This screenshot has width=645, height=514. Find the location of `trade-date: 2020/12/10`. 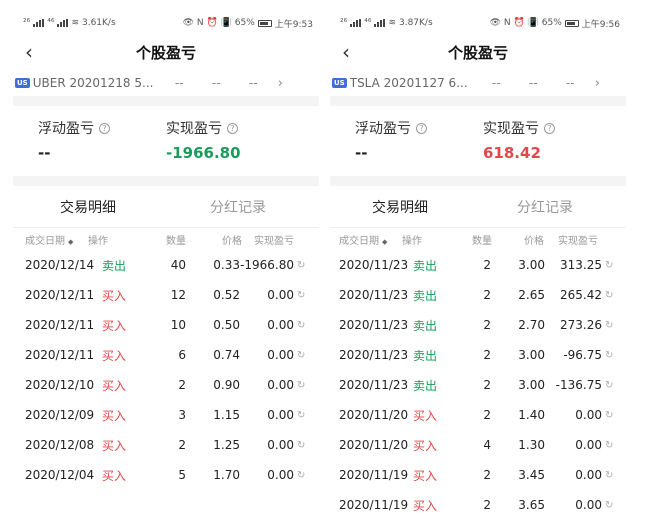

trade-date: 2020/12/10 is located at coordinates (60, 385).